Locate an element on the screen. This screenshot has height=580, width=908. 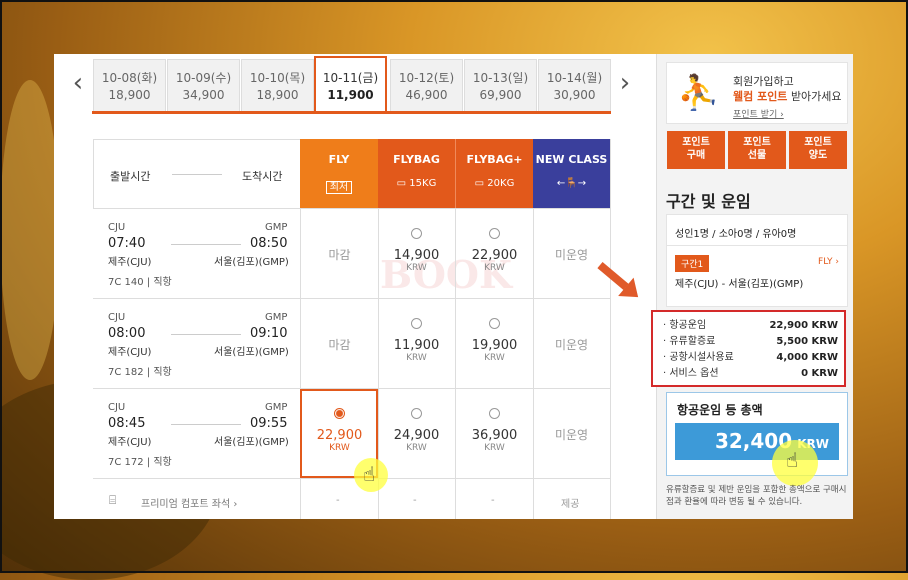
point-transfer-button: 포인트 양도 is located at coordinates (818, 150).